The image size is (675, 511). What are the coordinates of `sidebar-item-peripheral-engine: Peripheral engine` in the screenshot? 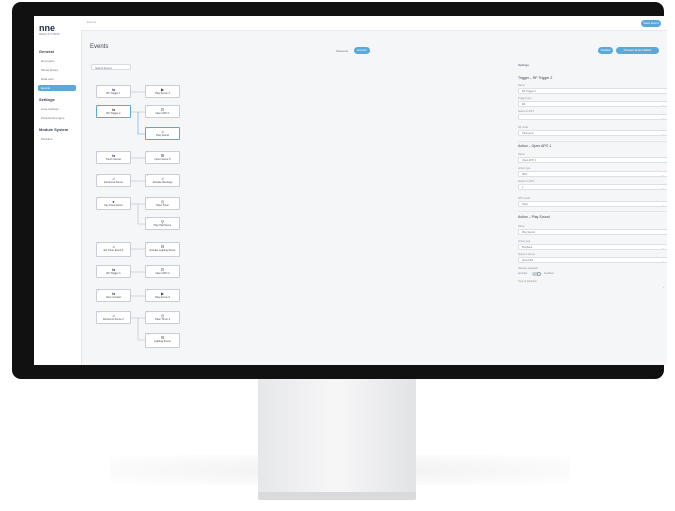 It's located at (57, 118).